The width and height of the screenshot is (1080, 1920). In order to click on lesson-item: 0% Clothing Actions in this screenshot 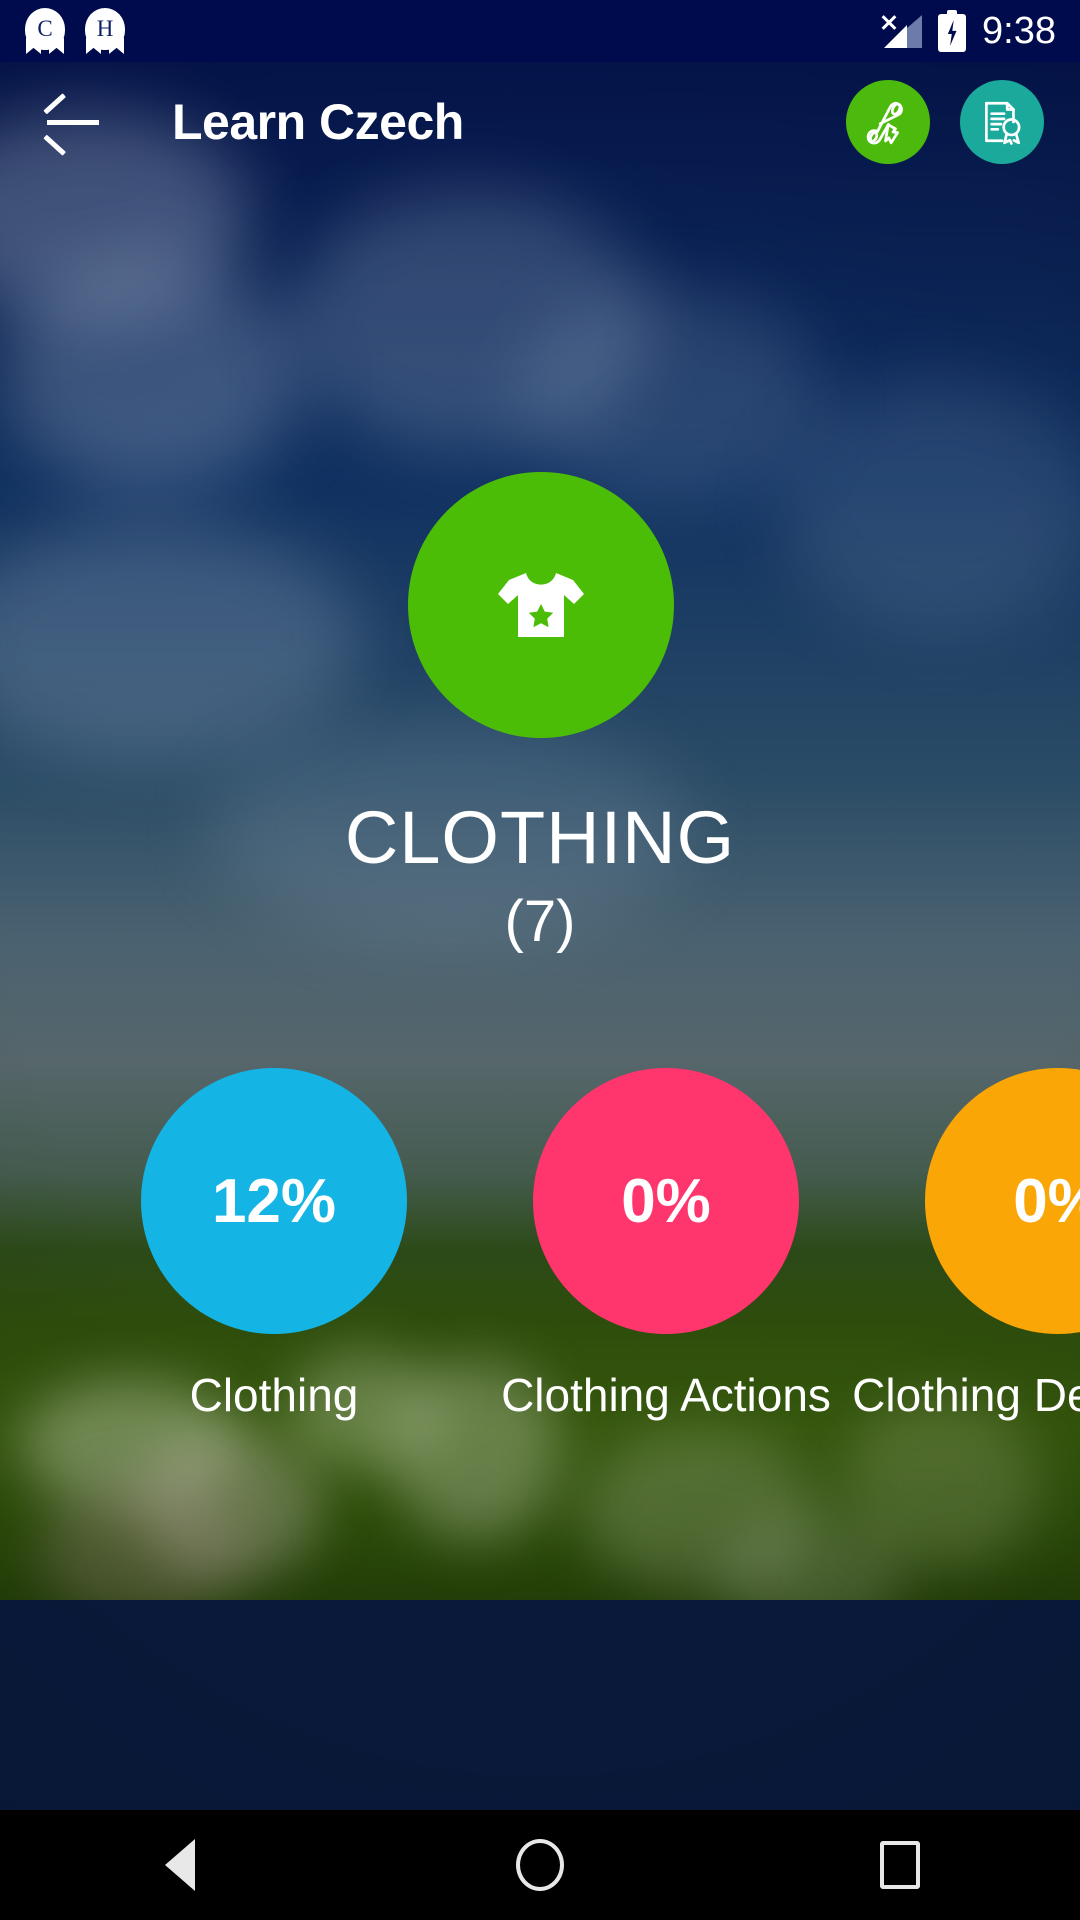, I will do `click(666, 1245)`.